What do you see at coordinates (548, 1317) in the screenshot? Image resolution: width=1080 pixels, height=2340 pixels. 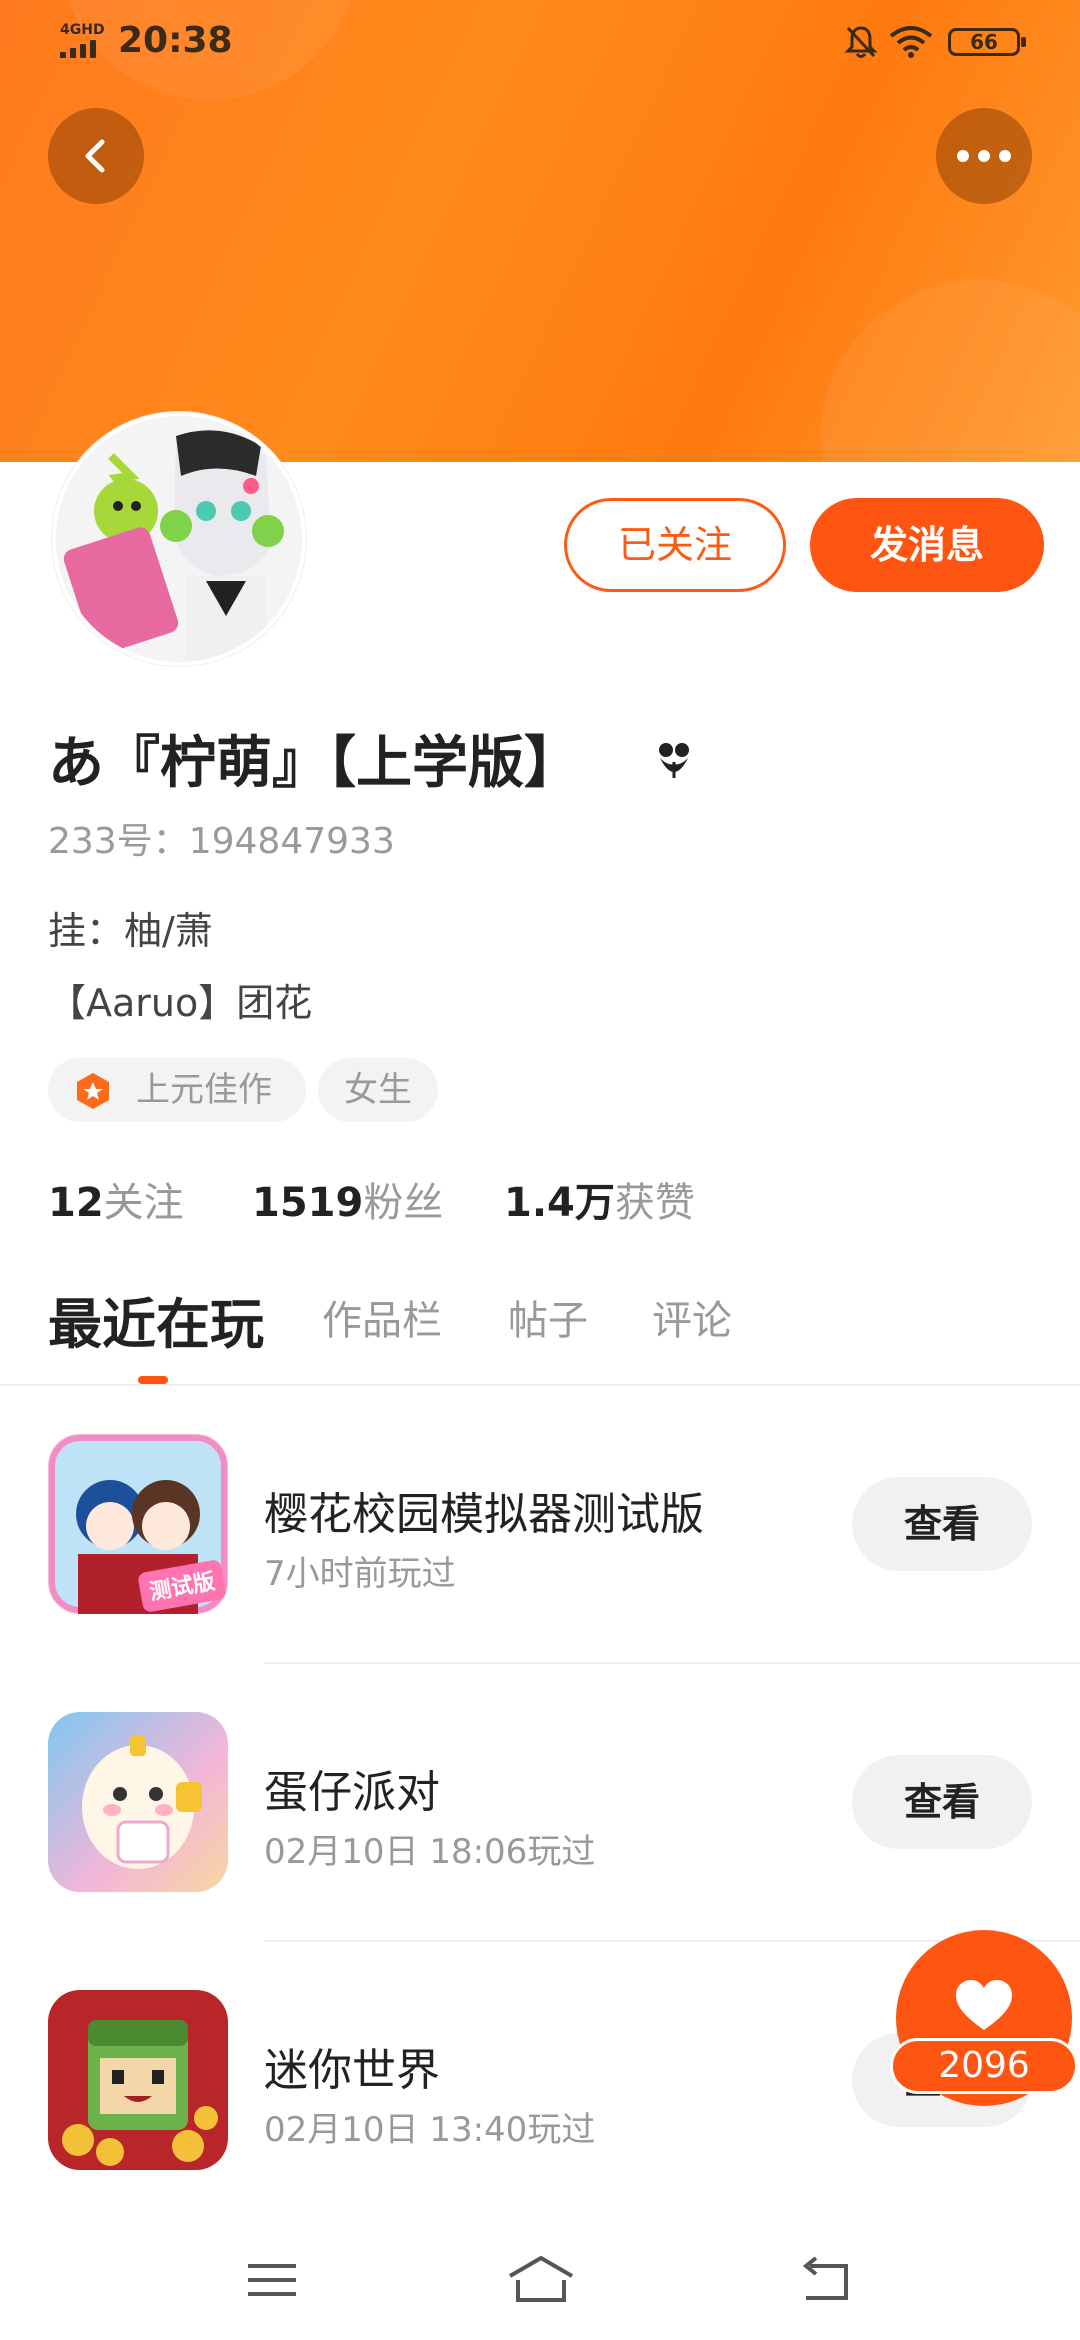 I see `tab-posts: 帖子` at bounding box center [548, 1317].